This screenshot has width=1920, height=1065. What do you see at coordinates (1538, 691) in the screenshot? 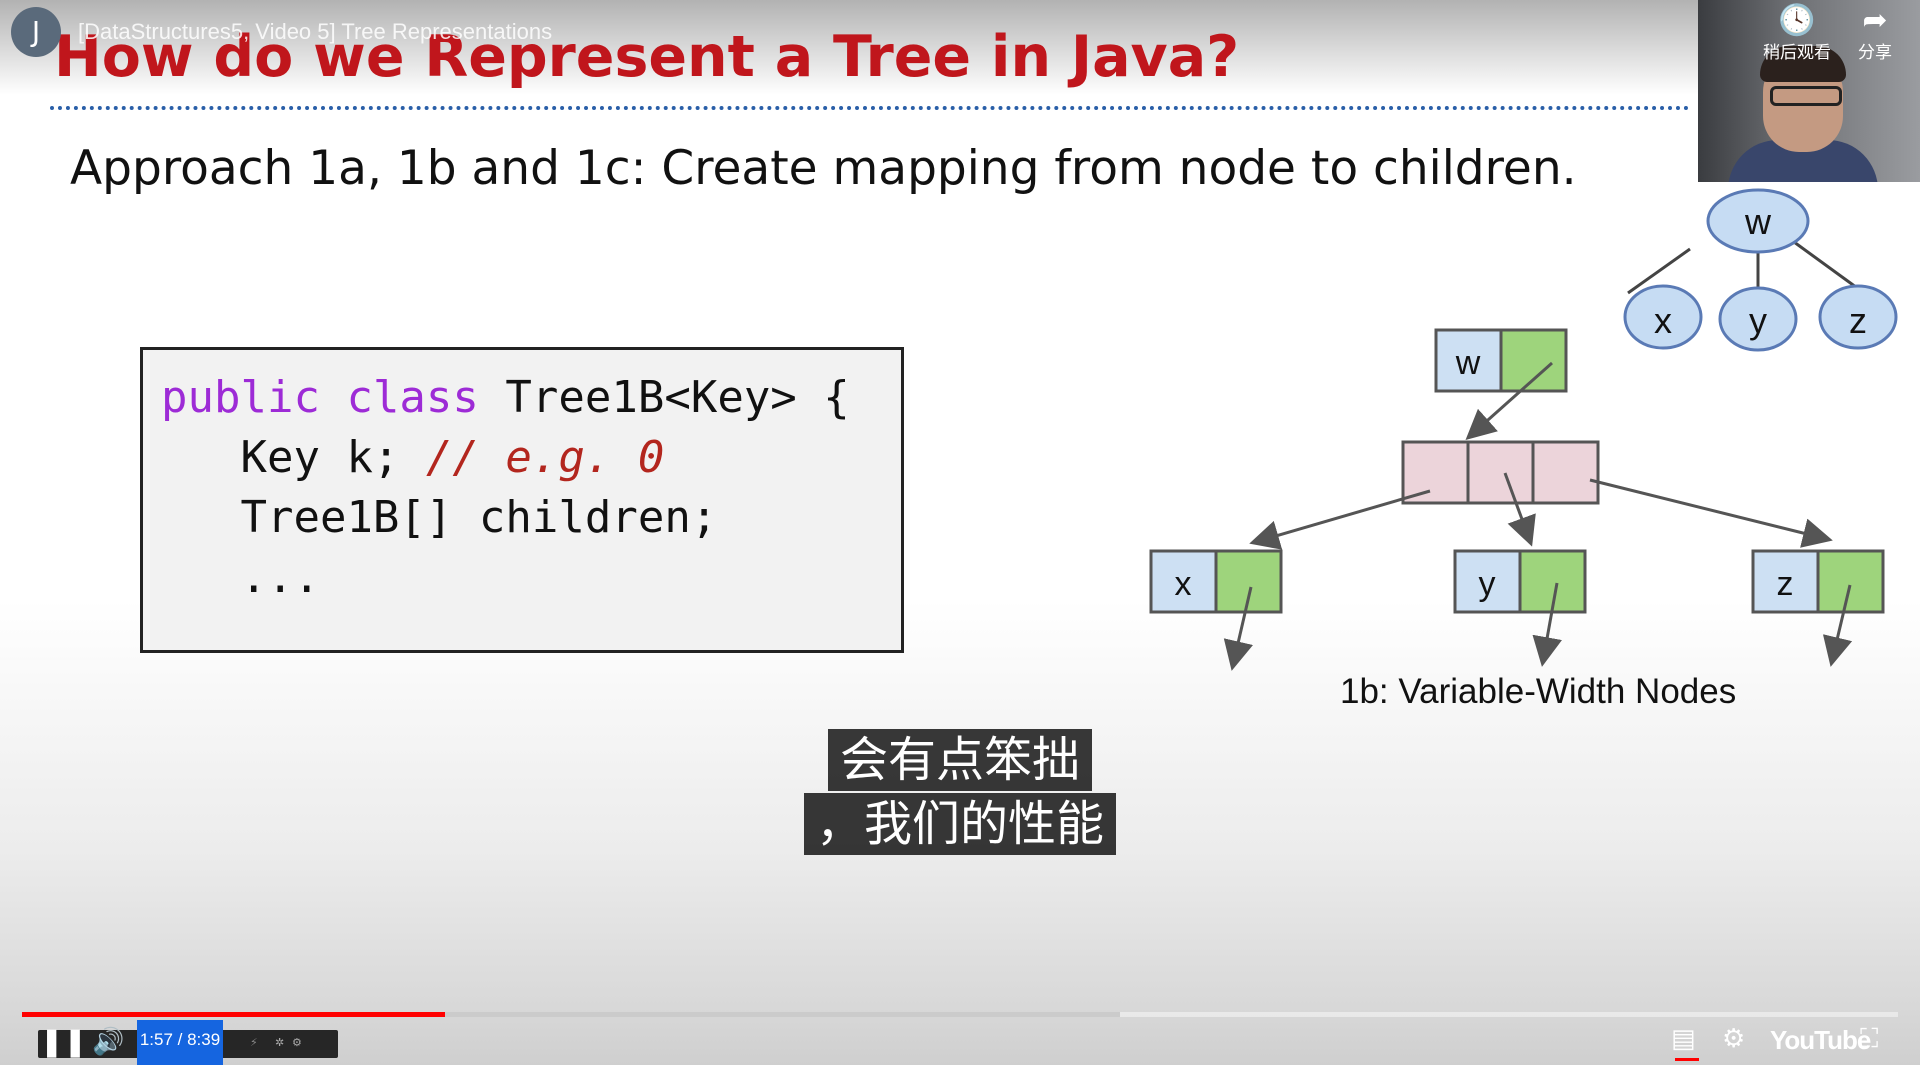
I see `diagram-caption: 1b: Variable-Width Nodes` at bounding box center [1538, 691].